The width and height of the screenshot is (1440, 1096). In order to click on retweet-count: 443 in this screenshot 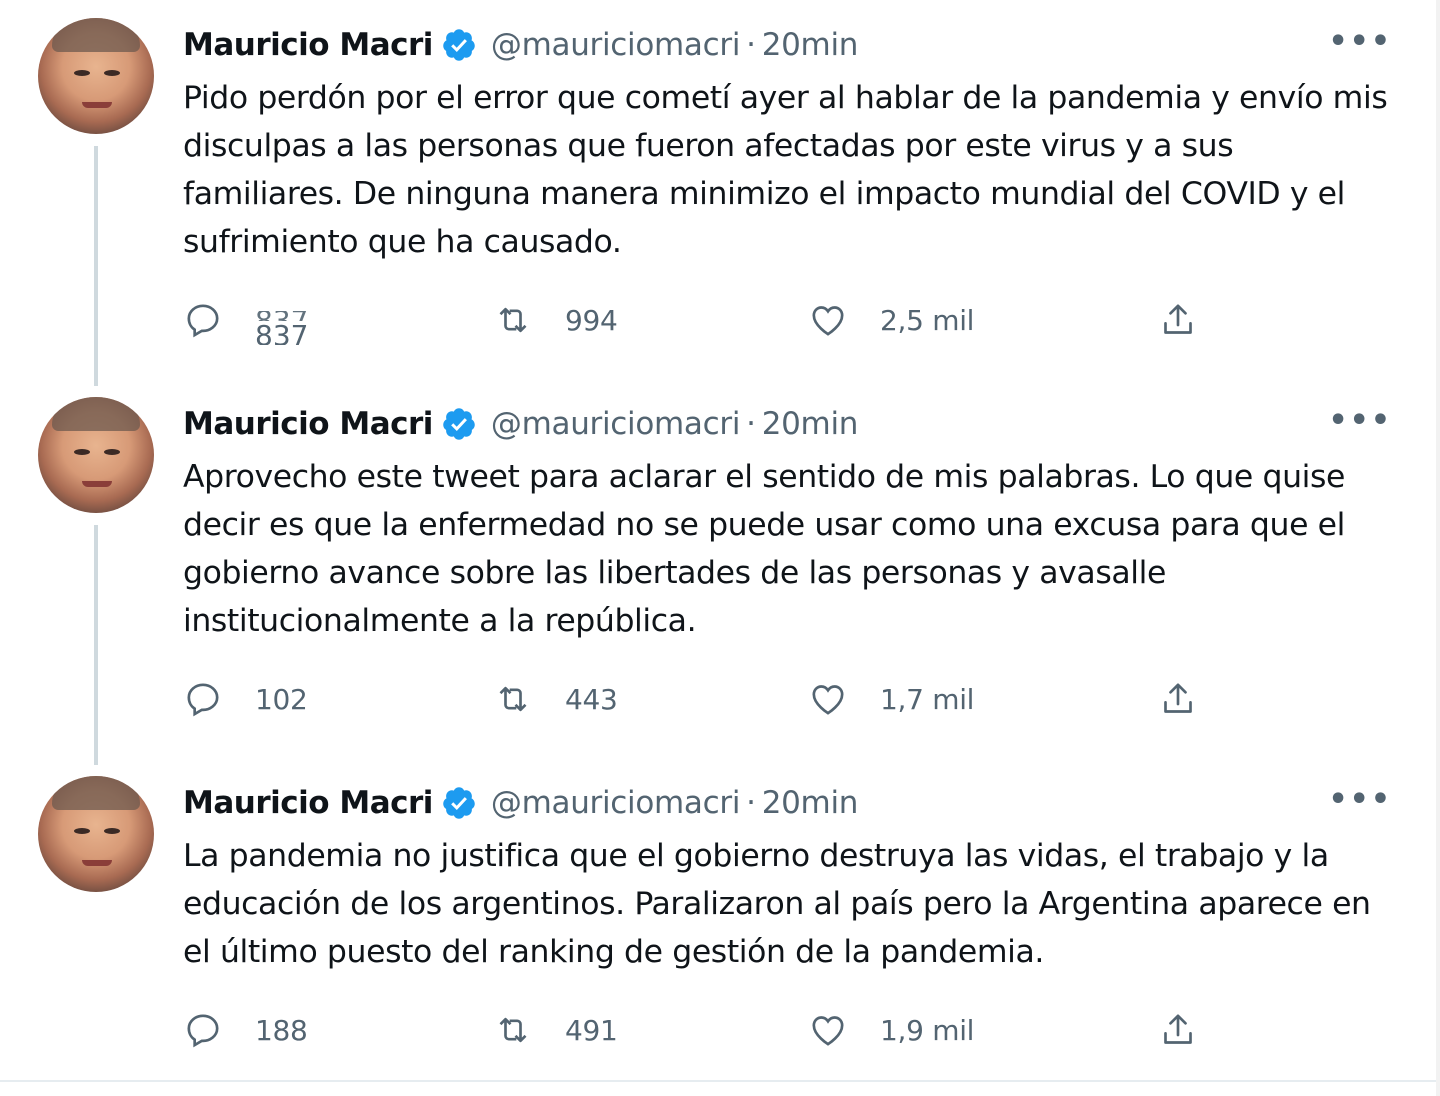, I will do `click(591, 699)`.